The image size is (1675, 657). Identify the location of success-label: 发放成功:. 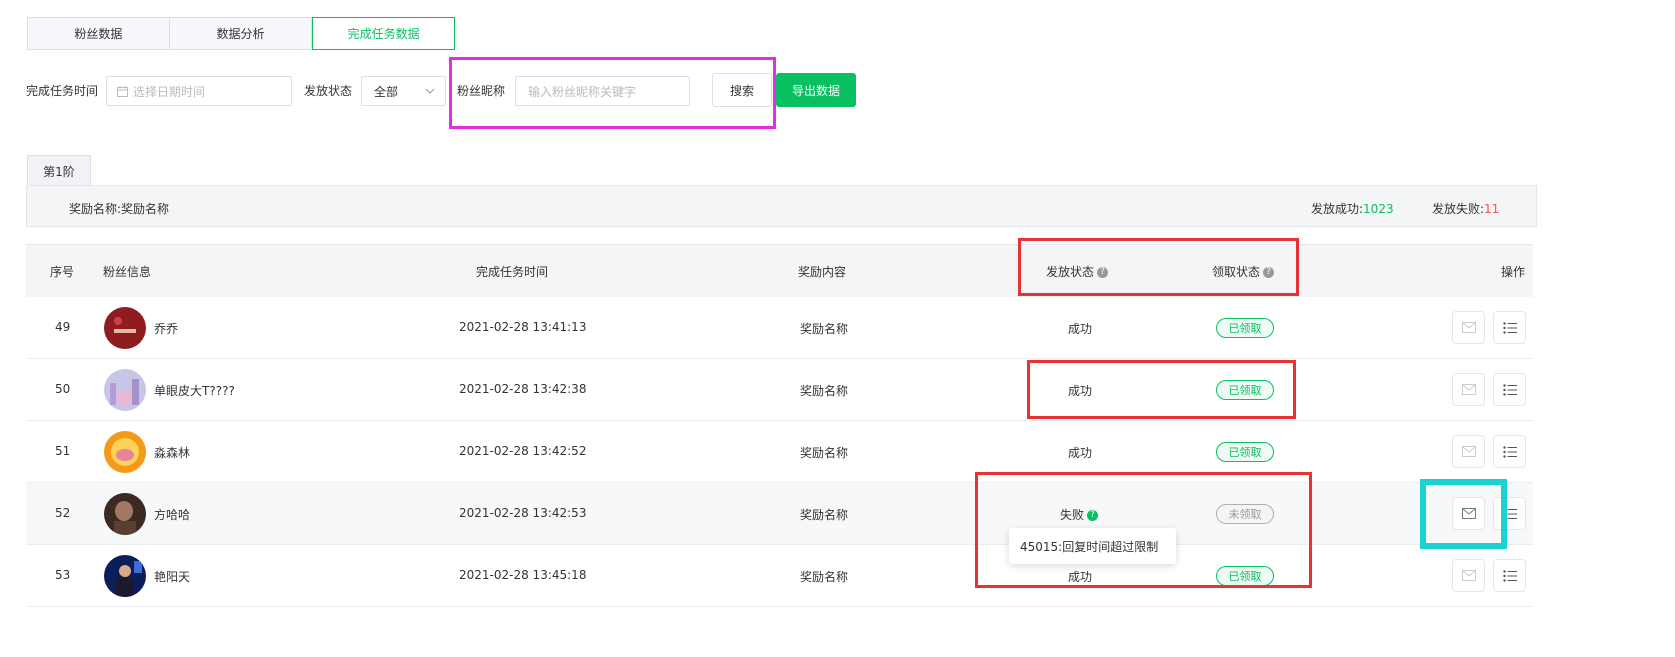
(1337, 209).